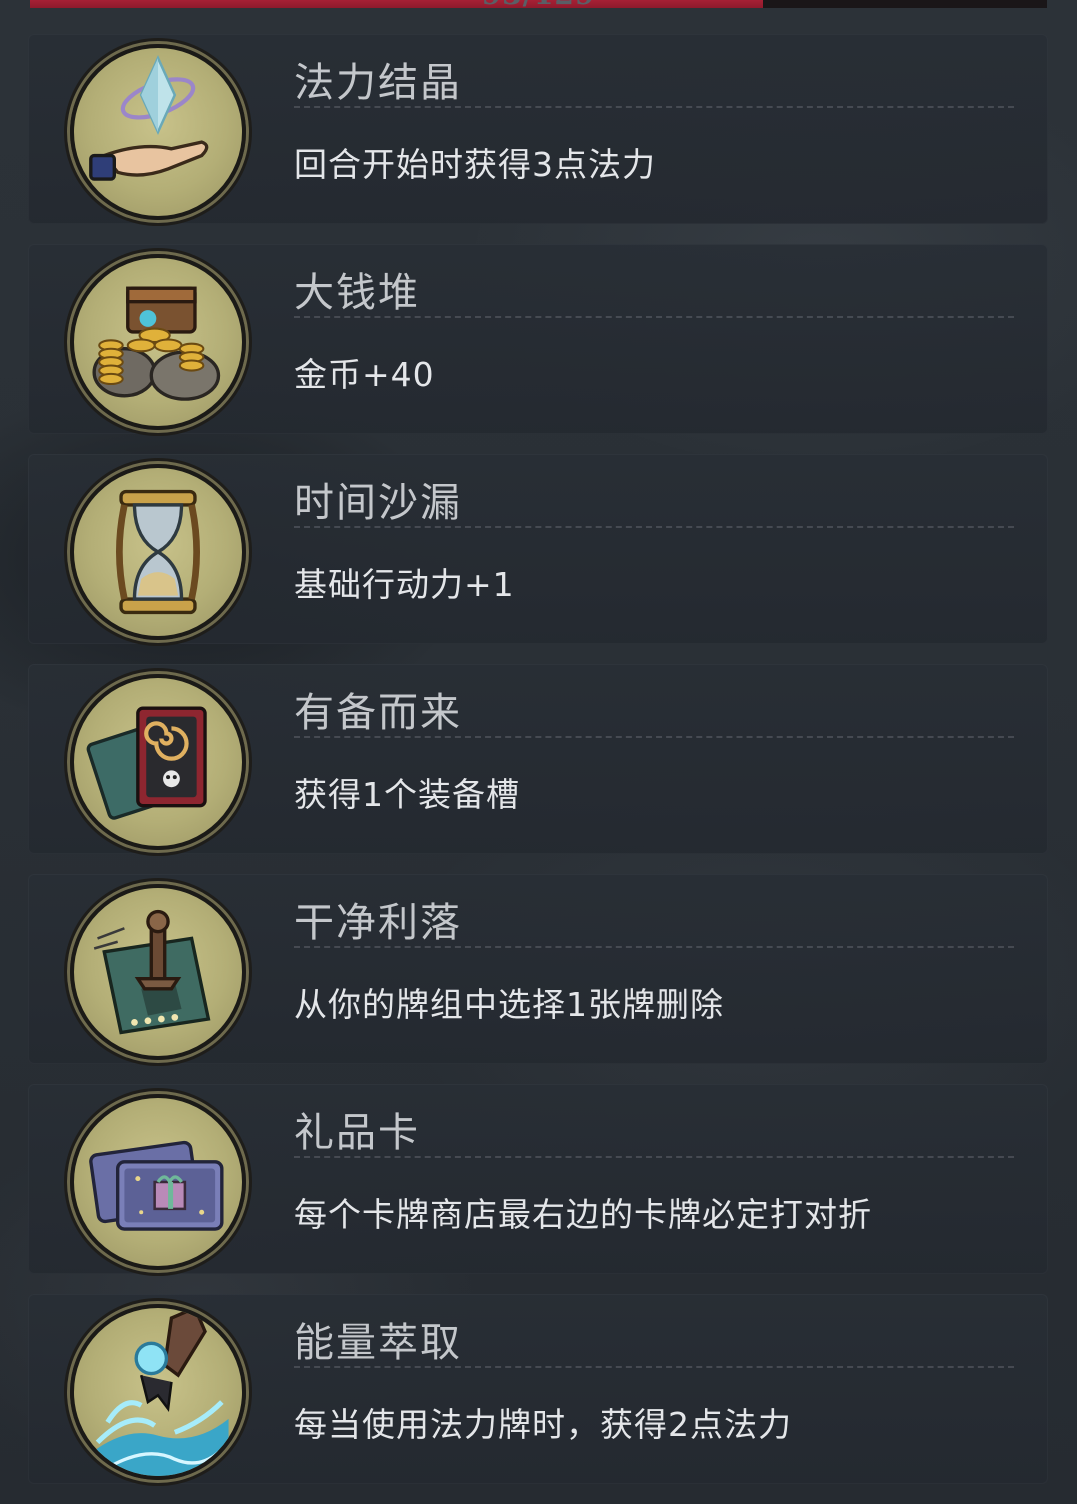 This screenshot has width=1077, height=1504. I want to click on talent-card: 时间沙漏 基础行动力+1, so click(538, 549).